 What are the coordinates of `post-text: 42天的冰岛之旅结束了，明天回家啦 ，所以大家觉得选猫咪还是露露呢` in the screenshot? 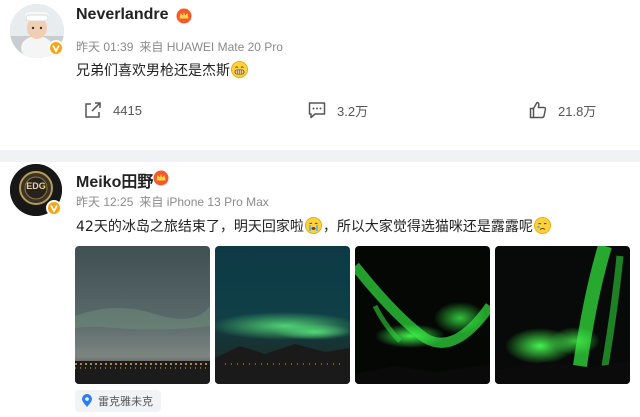 It's located at (314, 226).